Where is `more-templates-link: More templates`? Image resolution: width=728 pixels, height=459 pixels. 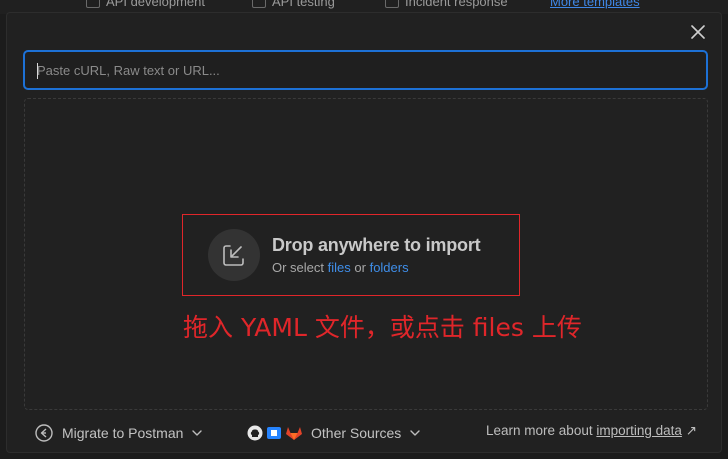
more-templates-link: More templates is located at coordinates (595, 5).